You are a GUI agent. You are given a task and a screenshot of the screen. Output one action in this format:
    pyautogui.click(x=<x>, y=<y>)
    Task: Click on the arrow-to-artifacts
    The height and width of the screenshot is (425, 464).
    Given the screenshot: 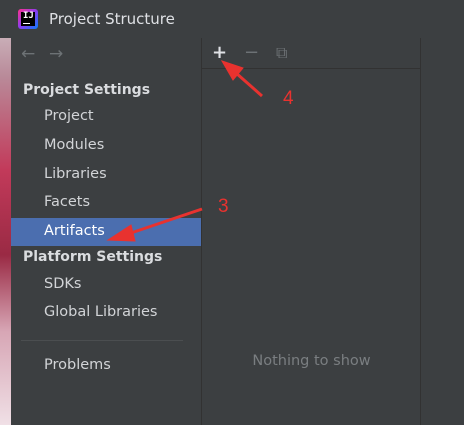 What is the action you would take?
    pyautogui.click(x=154, y=224)
    